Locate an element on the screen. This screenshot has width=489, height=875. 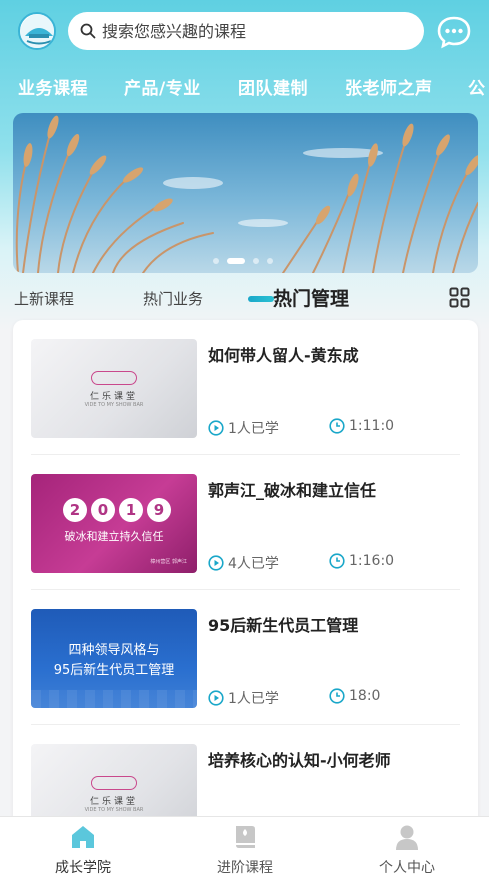
thumbnail-line2: 95后新生代员工管理 is located at coordinates (114, 670).